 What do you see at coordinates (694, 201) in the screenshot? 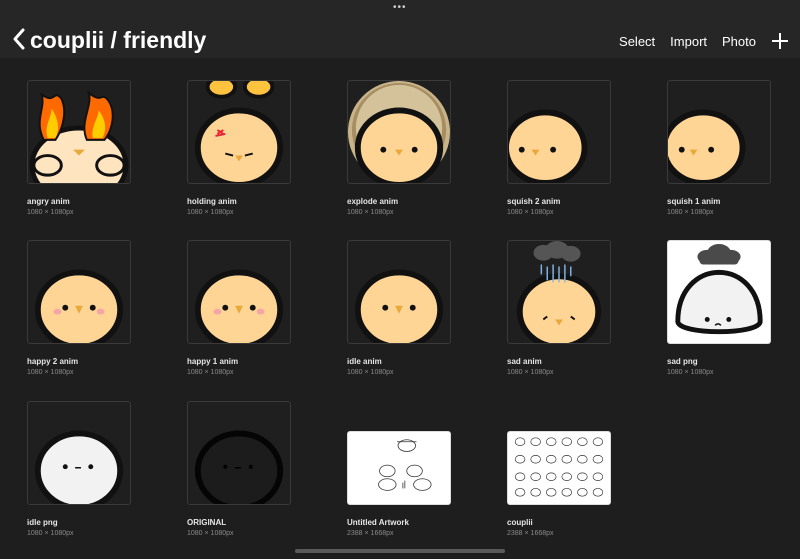
I see `artwork-name: squish 1 anim` at bounding box center [694, 201].